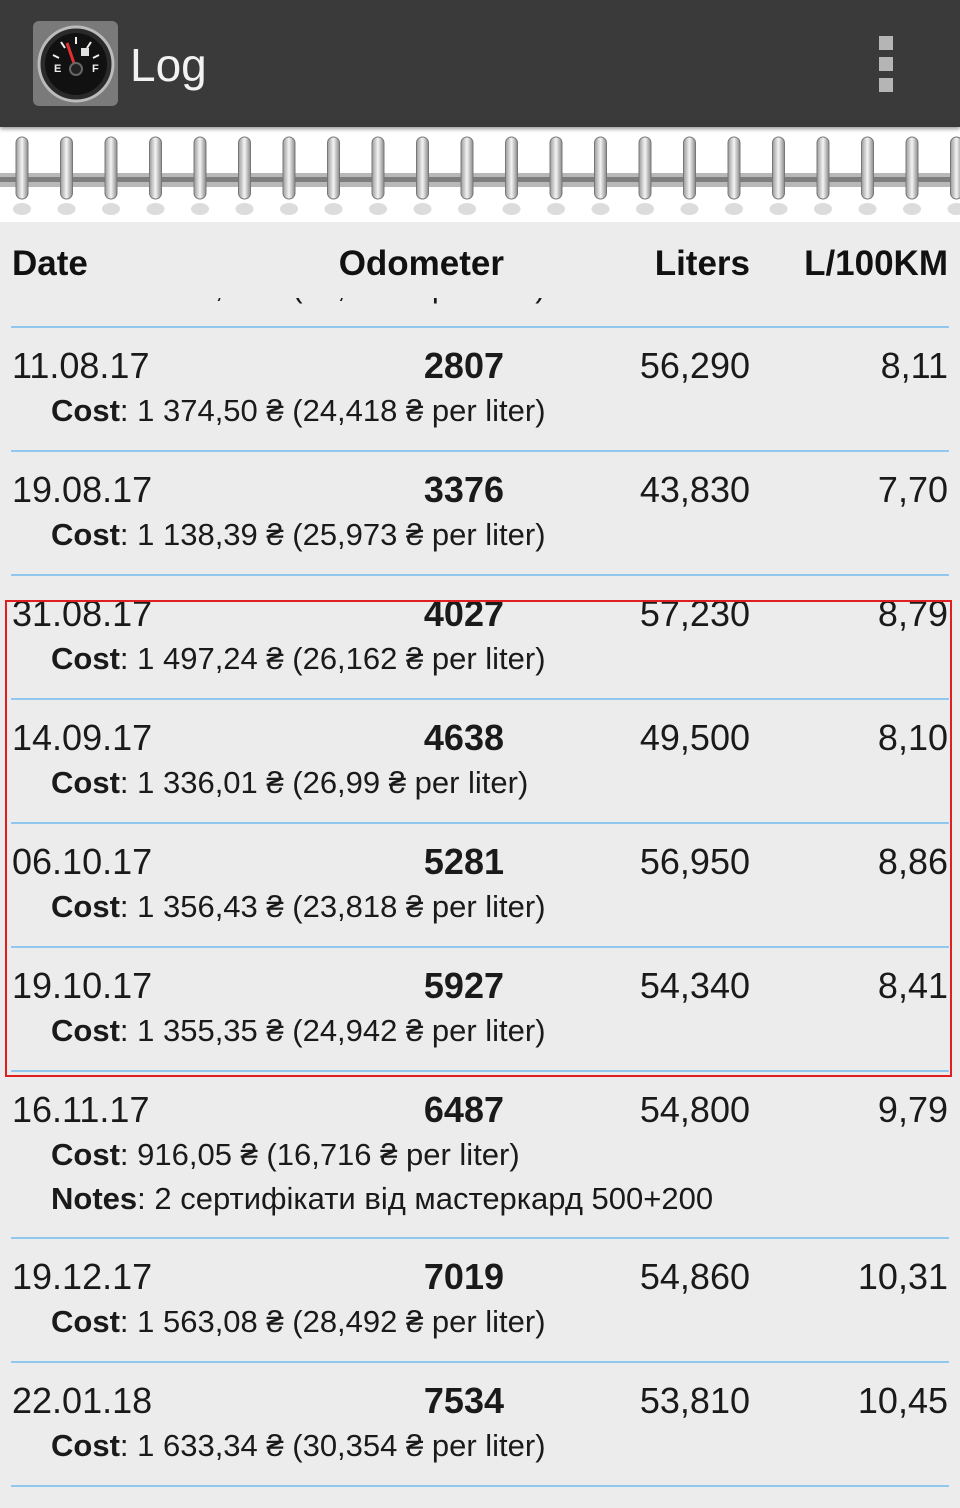 The height and width of the screenshot is (1508, 960). I want to click on cost-value: : 1 497,24 ₴ (26,162 ₴ per liter), so click(332, 658).